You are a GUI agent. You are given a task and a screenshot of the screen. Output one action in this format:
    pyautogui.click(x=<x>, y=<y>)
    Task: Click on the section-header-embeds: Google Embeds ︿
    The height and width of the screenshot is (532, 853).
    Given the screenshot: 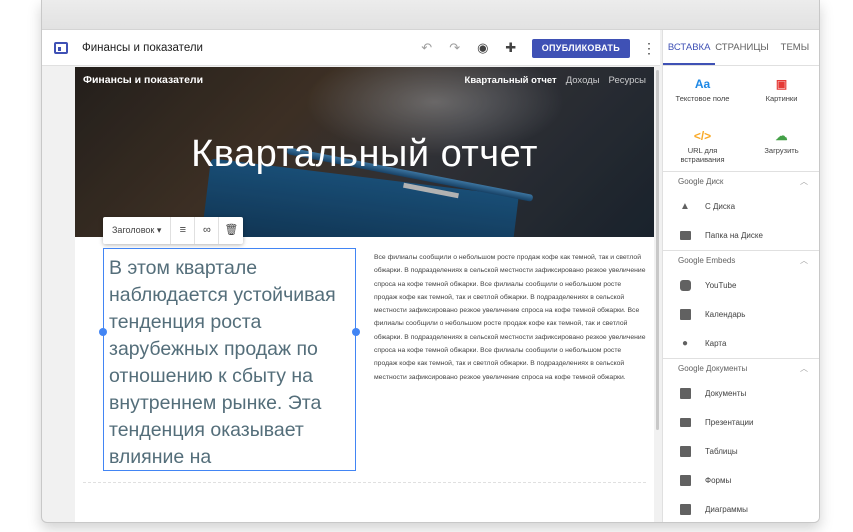 What is the action you would take?
    pyautogui.click(x=741, y=261)
    